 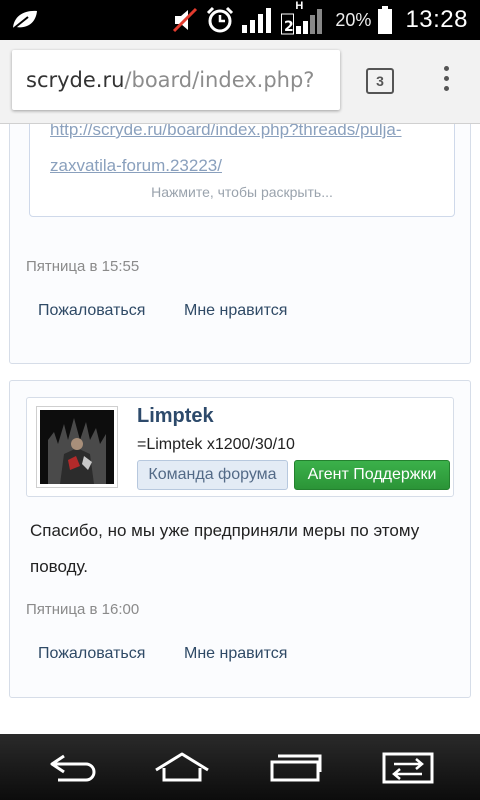 What do you see at coordinates (289, 27) in the screenshot?
I see `svg-text: 2` at bounding box center [289, 27].